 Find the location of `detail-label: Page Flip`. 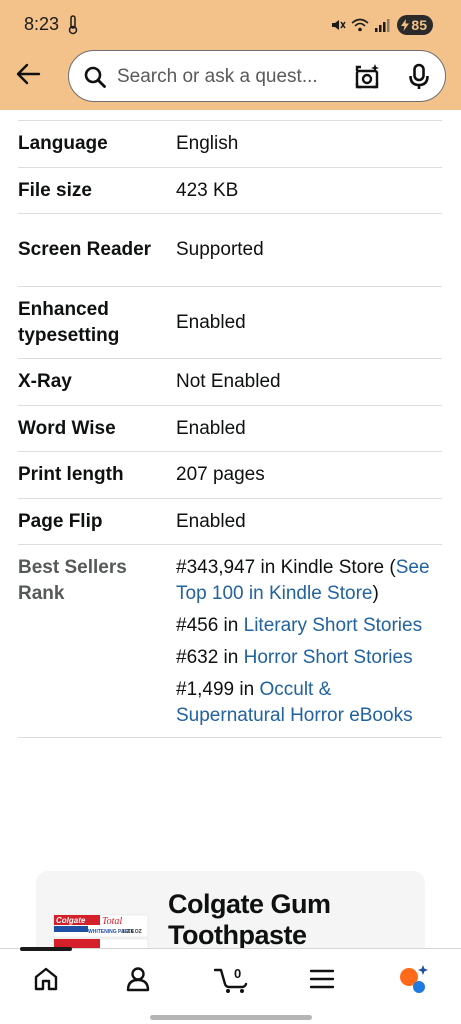

detail-label: Page Flip is located at coordinates (60, 521).